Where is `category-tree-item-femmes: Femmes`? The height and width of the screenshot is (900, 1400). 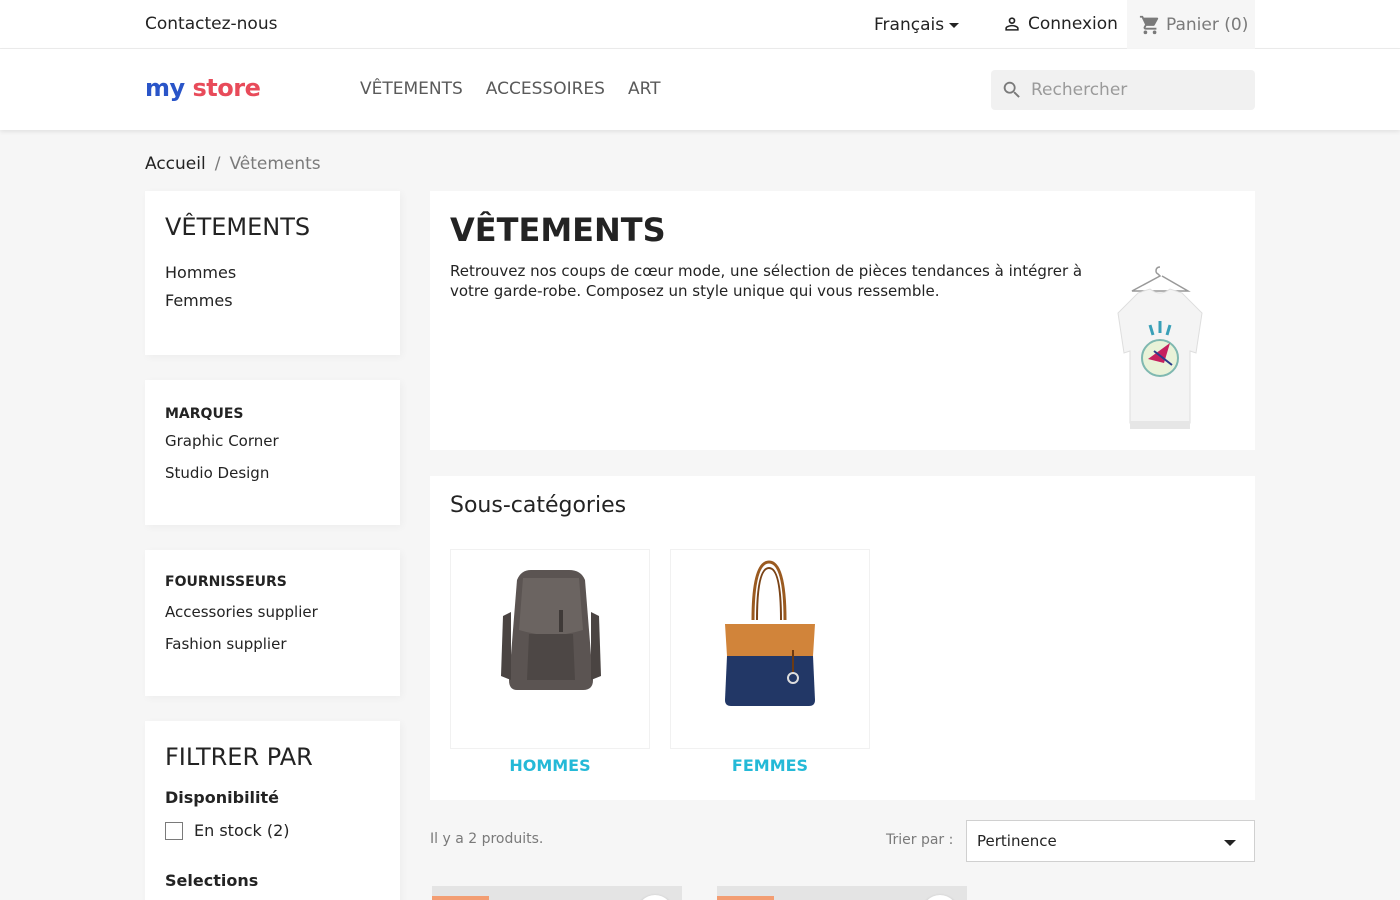 category-tree-item-femmes: Femmes is located at coordinates (199, 300).